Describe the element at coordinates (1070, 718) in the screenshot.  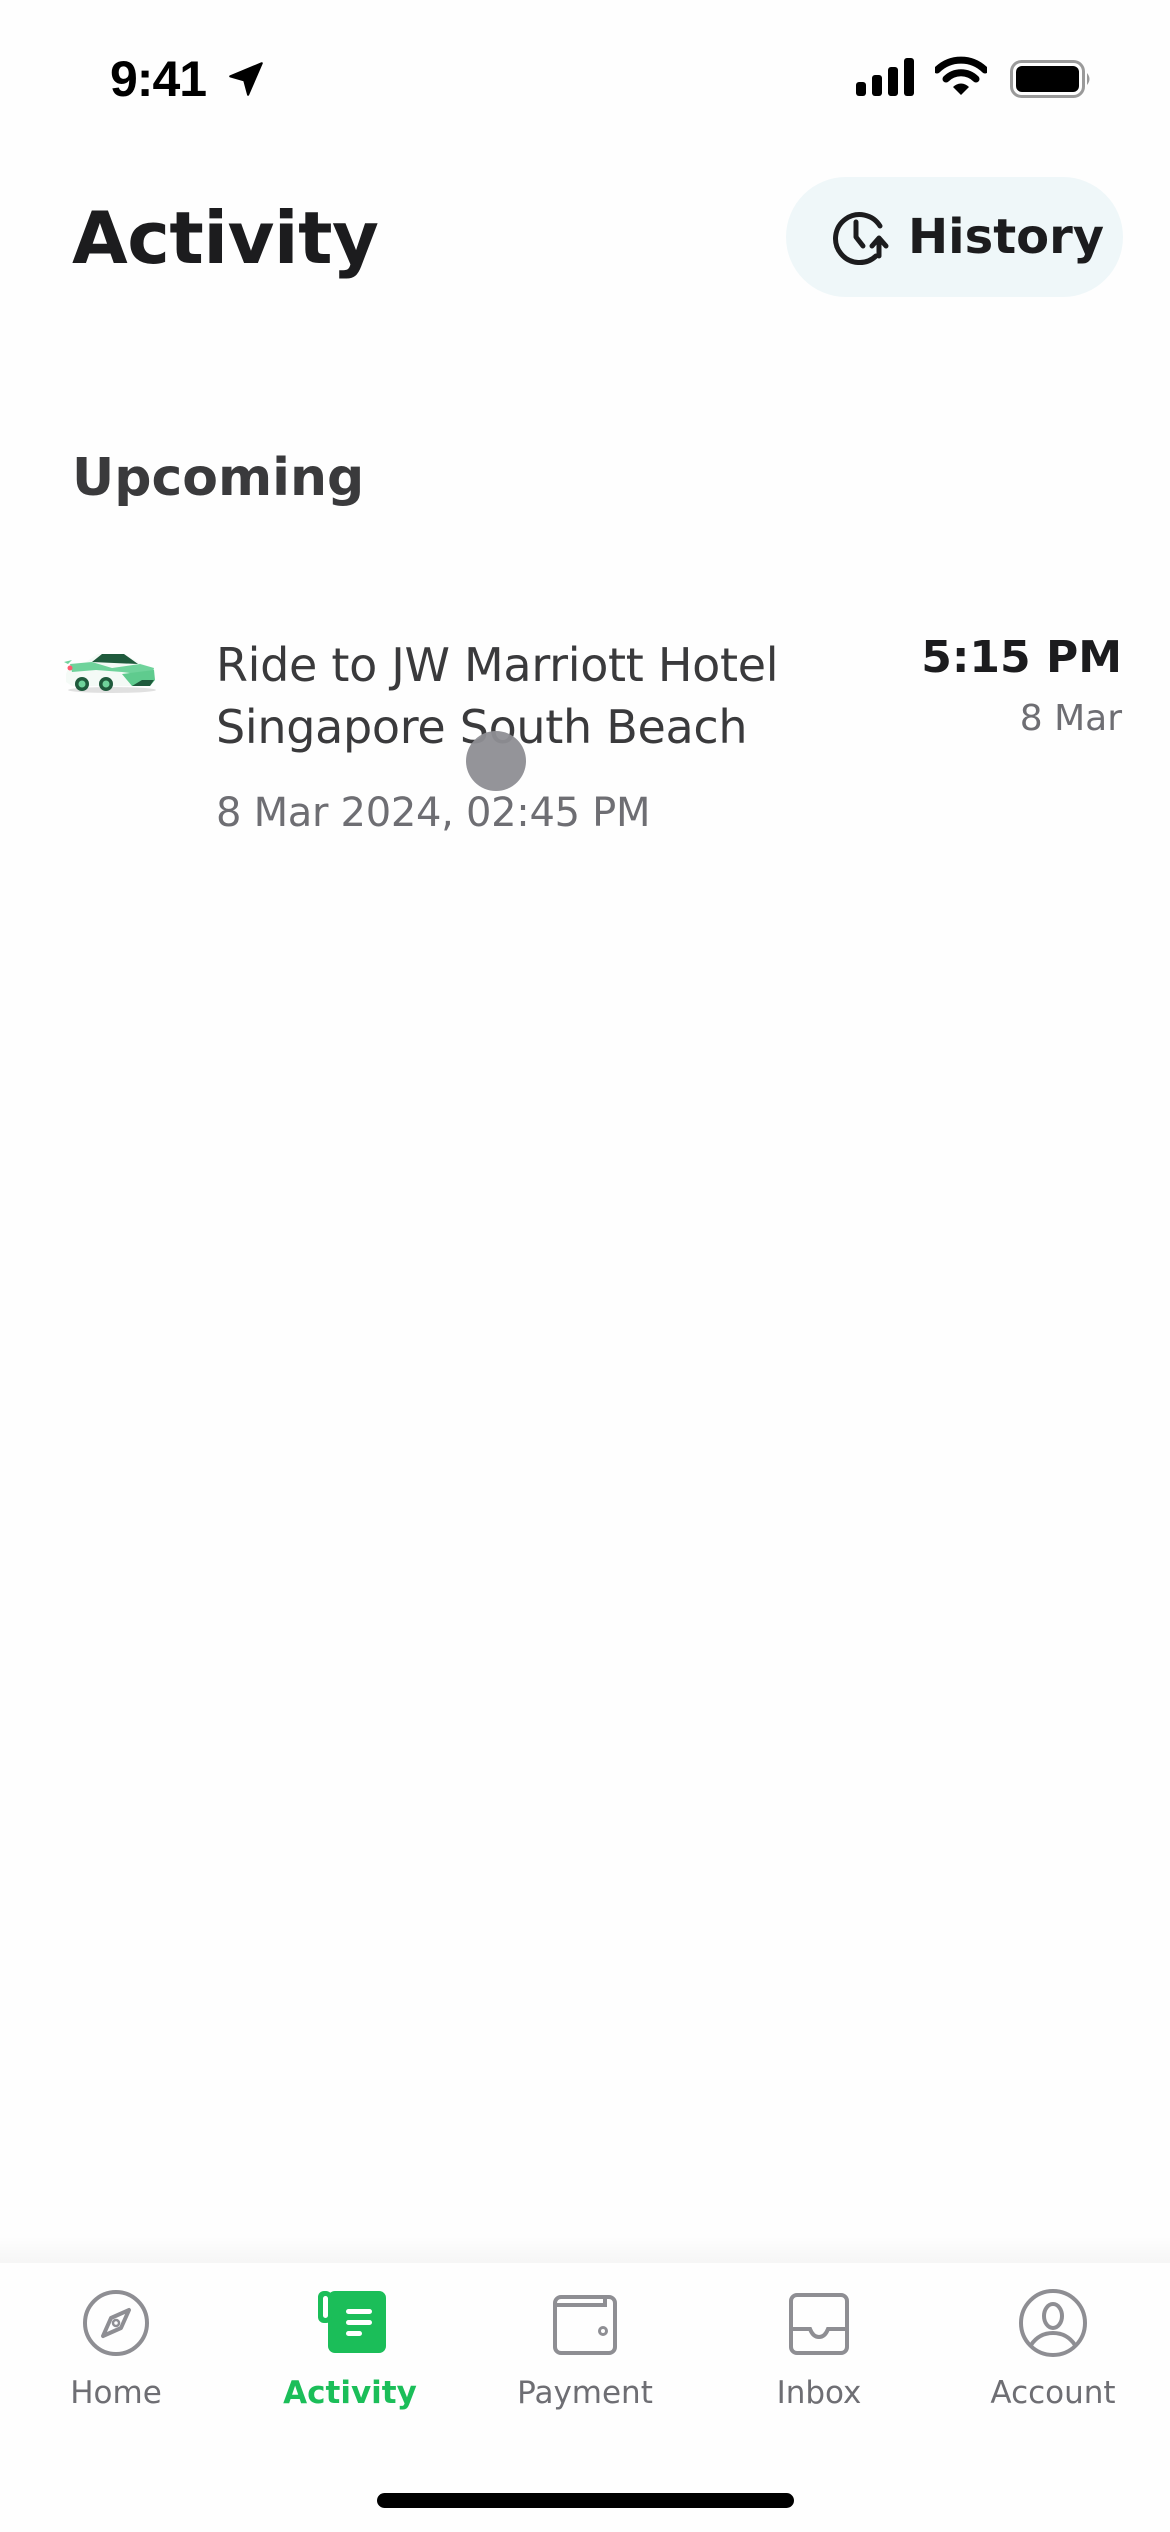
I see `ride-pickup-date: 8 Mar` at that location.